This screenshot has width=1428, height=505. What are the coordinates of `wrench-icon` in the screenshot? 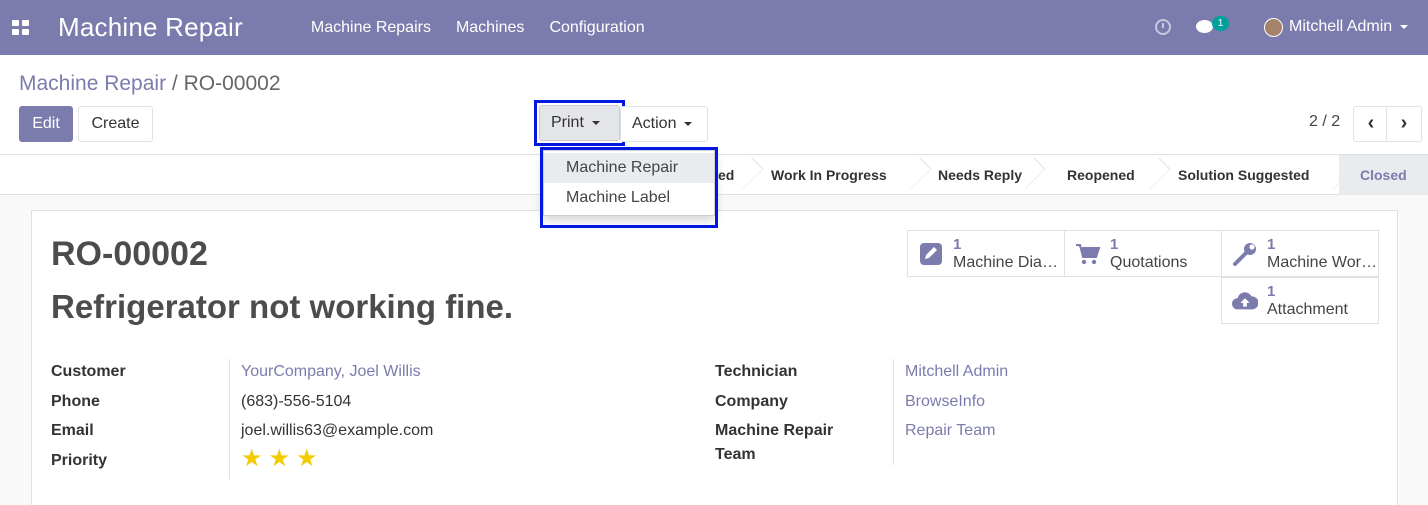 It's located at (1245, 254).